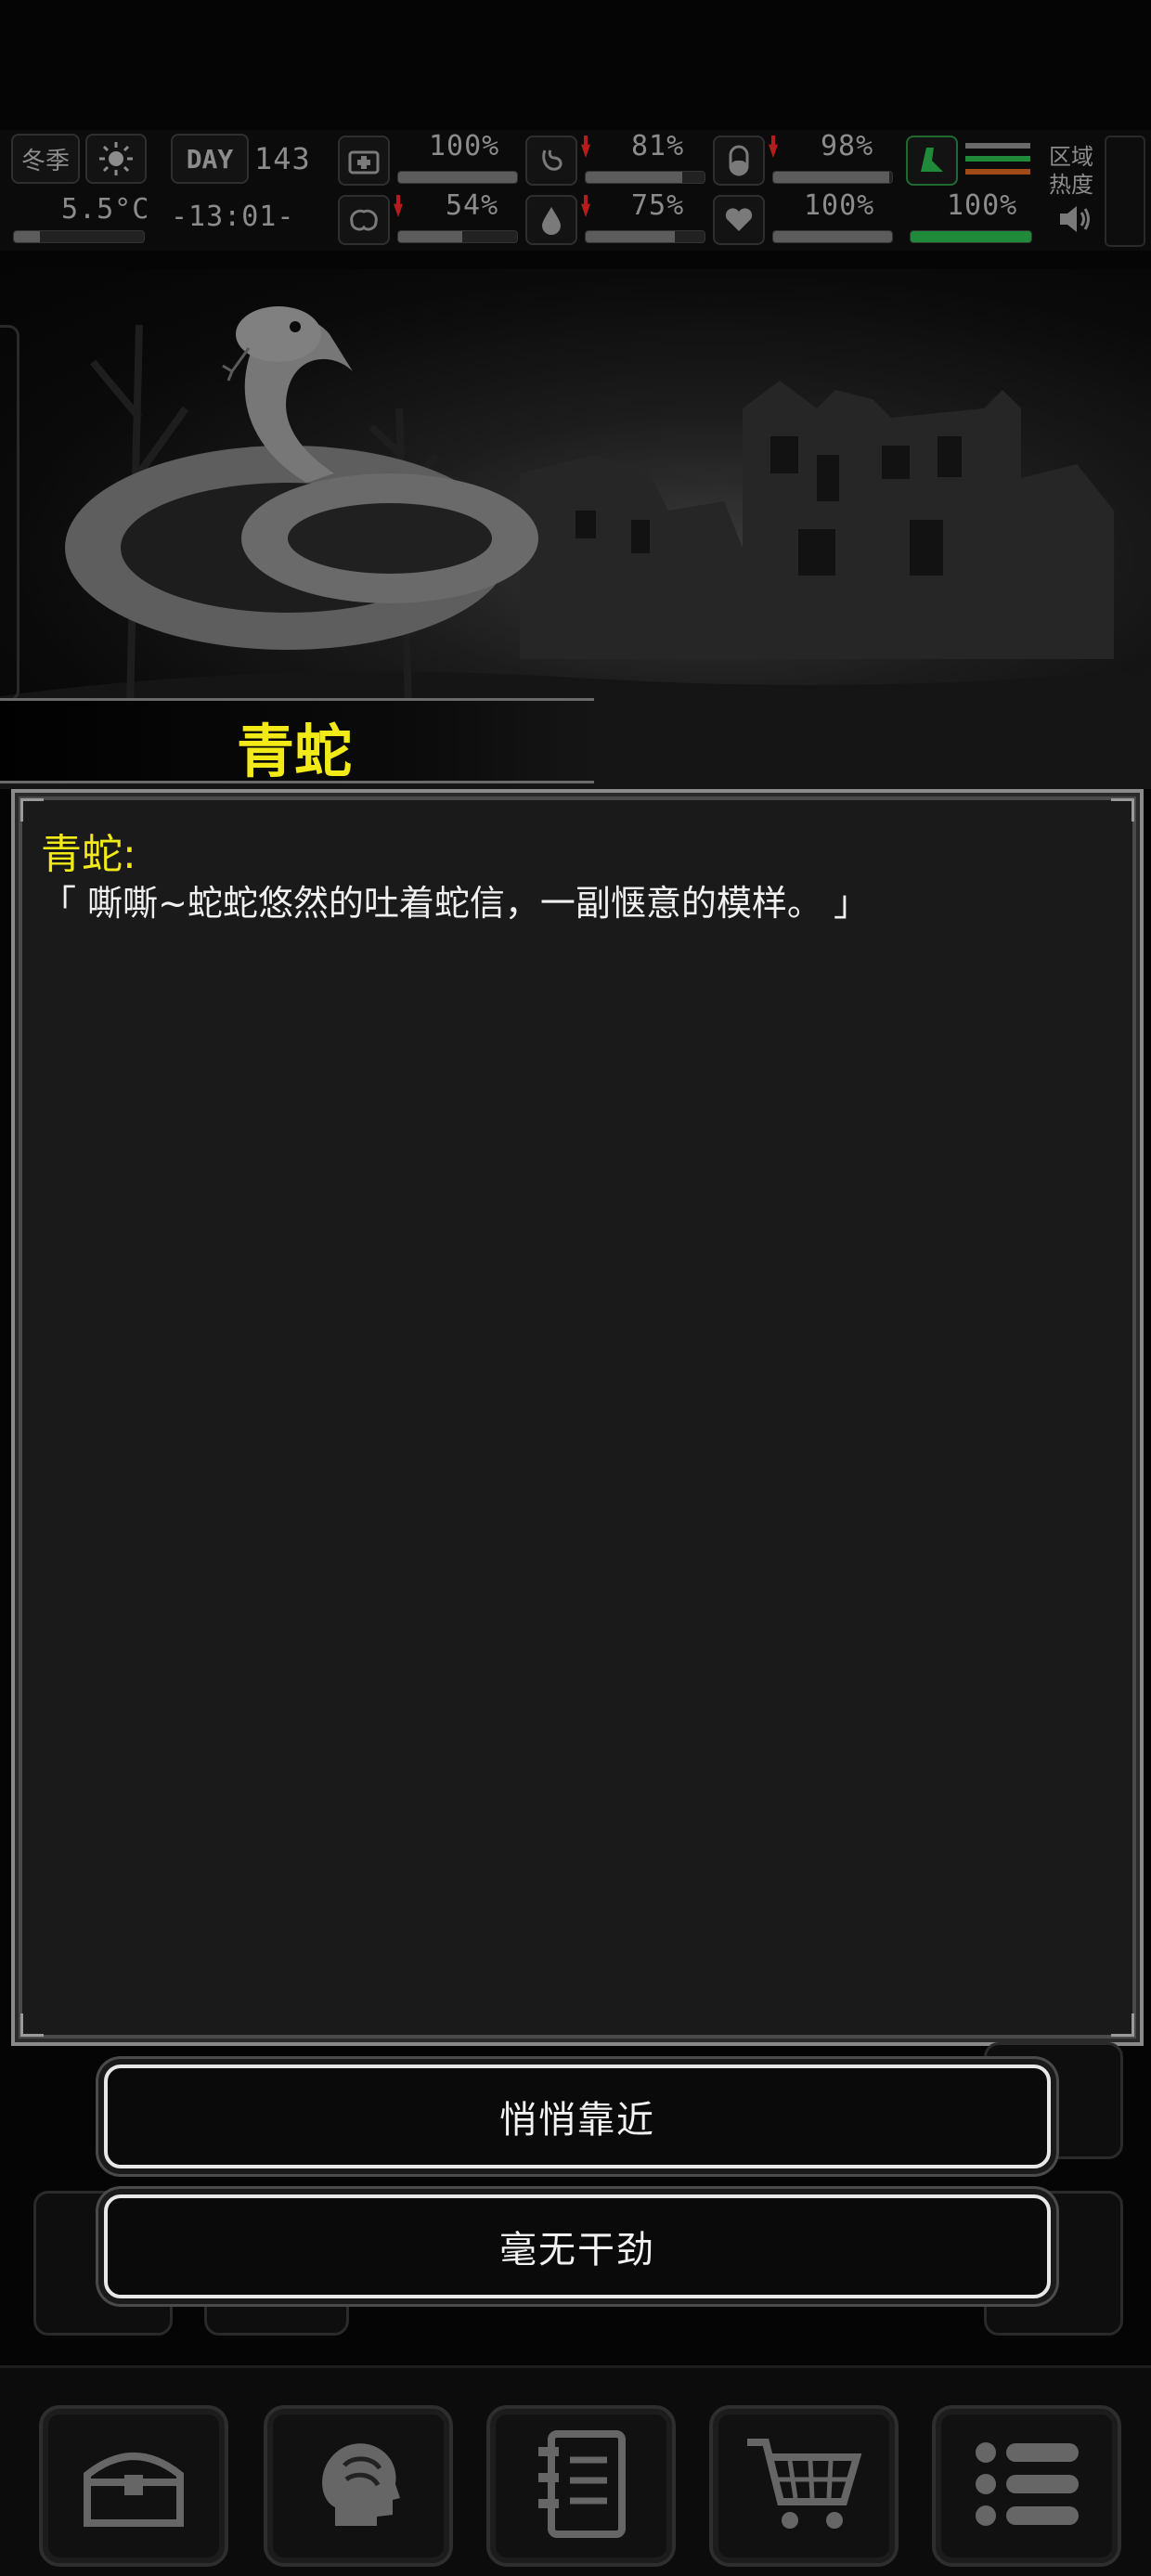  I want to click on mood-bar, so click(832, 236).